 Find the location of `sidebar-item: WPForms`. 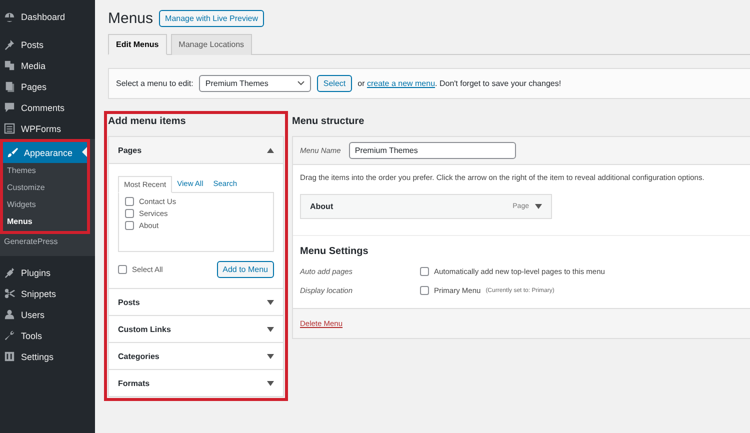

sidebar-item: WPForms is located at coordinates (47, 128).